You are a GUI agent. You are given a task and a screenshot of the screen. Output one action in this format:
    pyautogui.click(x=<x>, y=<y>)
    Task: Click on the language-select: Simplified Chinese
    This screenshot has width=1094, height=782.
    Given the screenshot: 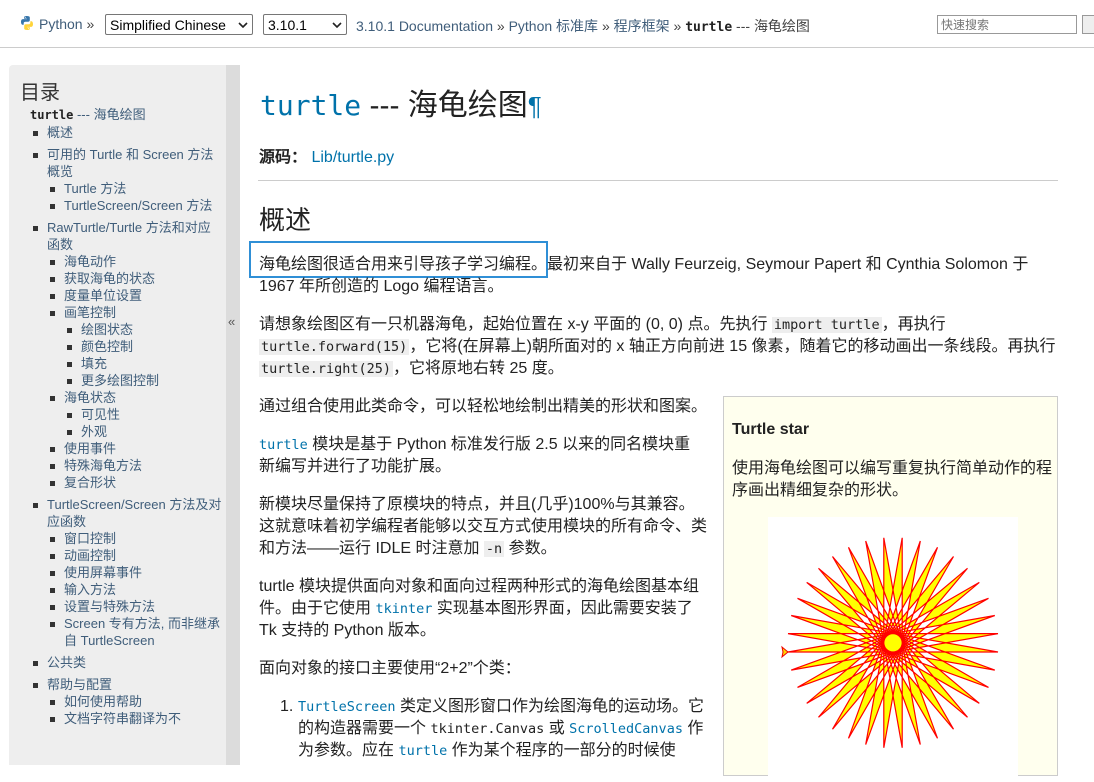 What is the action you would take?
    pyautogui.click(x=179, y=24)
    